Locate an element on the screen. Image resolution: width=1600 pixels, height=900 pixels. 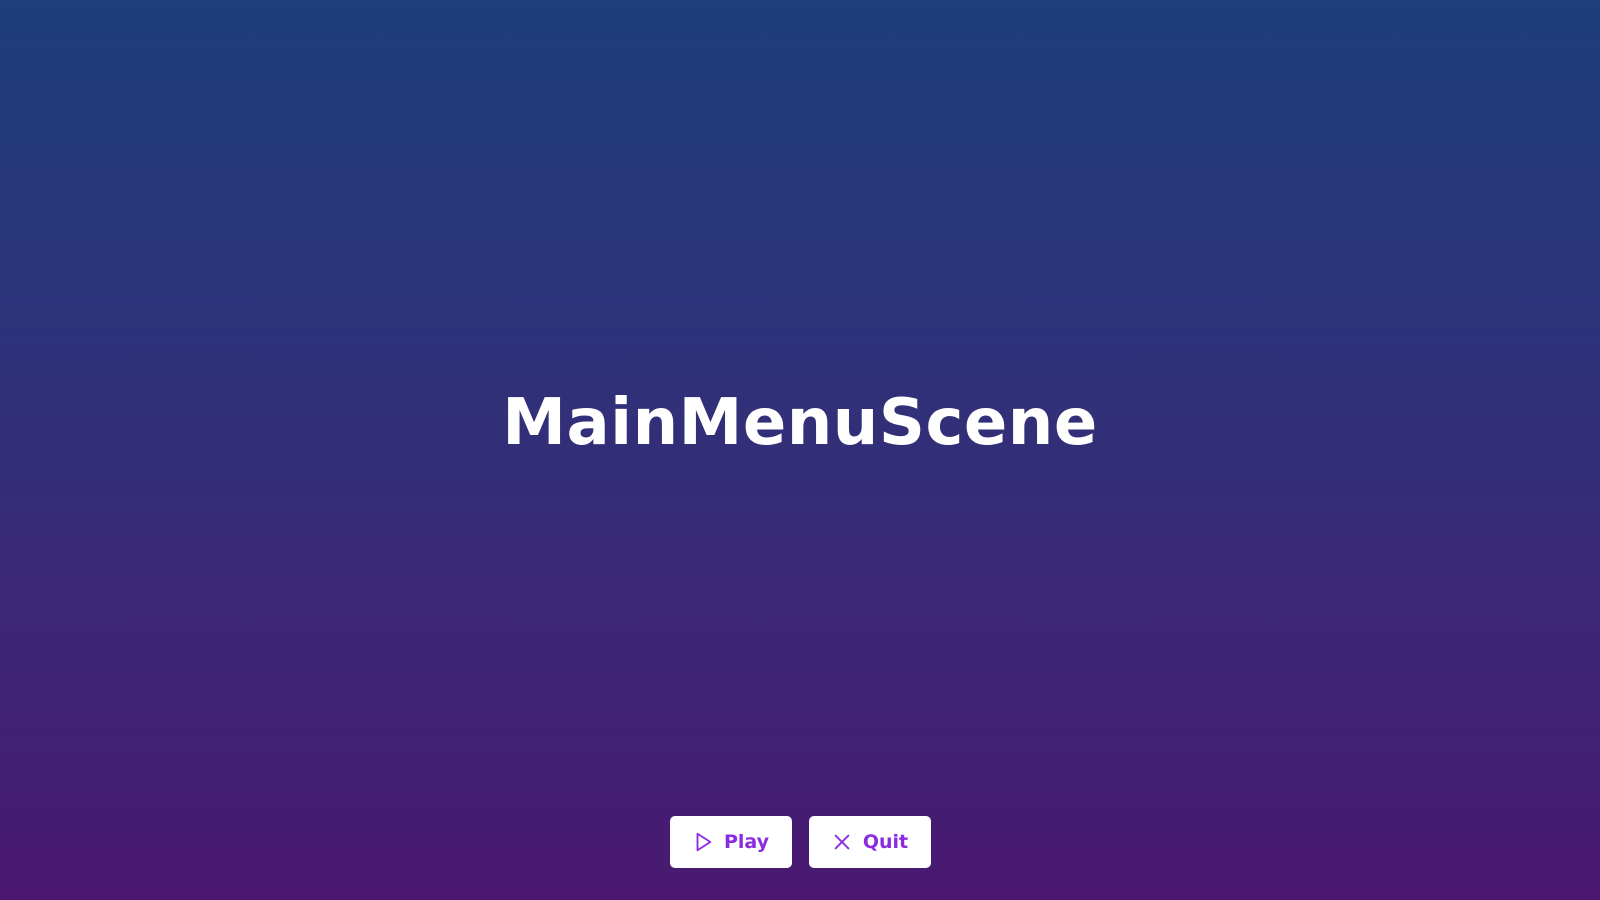
scene-title: MainMenuScene is located at coordinates (800, 423).